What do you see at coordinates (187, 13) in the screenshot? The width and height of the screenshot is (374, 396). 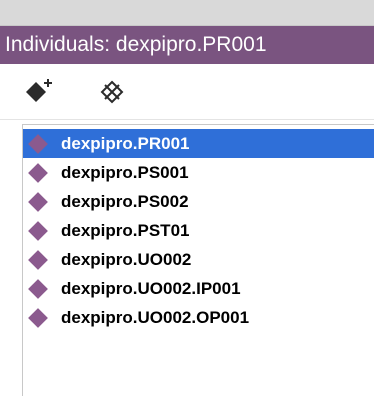 I see `top-strip` at bounding box center [187, 13].